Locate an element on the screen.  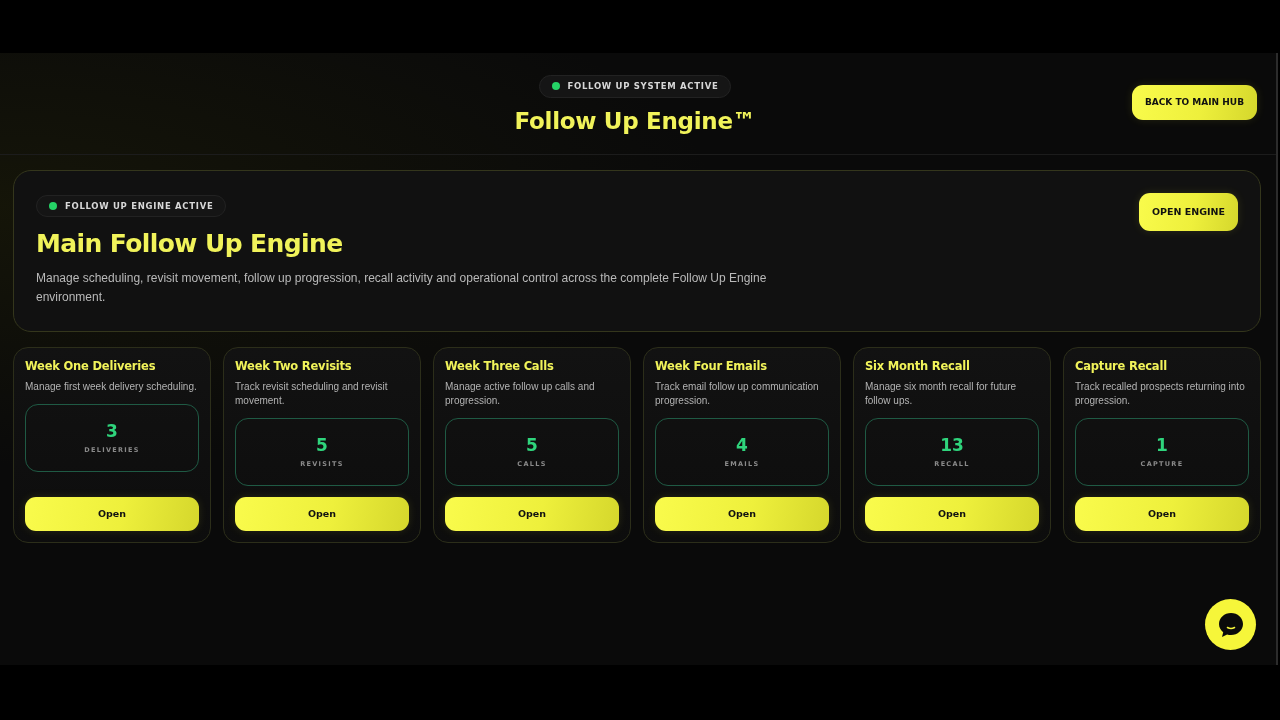
panel-title: Main Follow Up Engine is located at coordinates (190, 244).